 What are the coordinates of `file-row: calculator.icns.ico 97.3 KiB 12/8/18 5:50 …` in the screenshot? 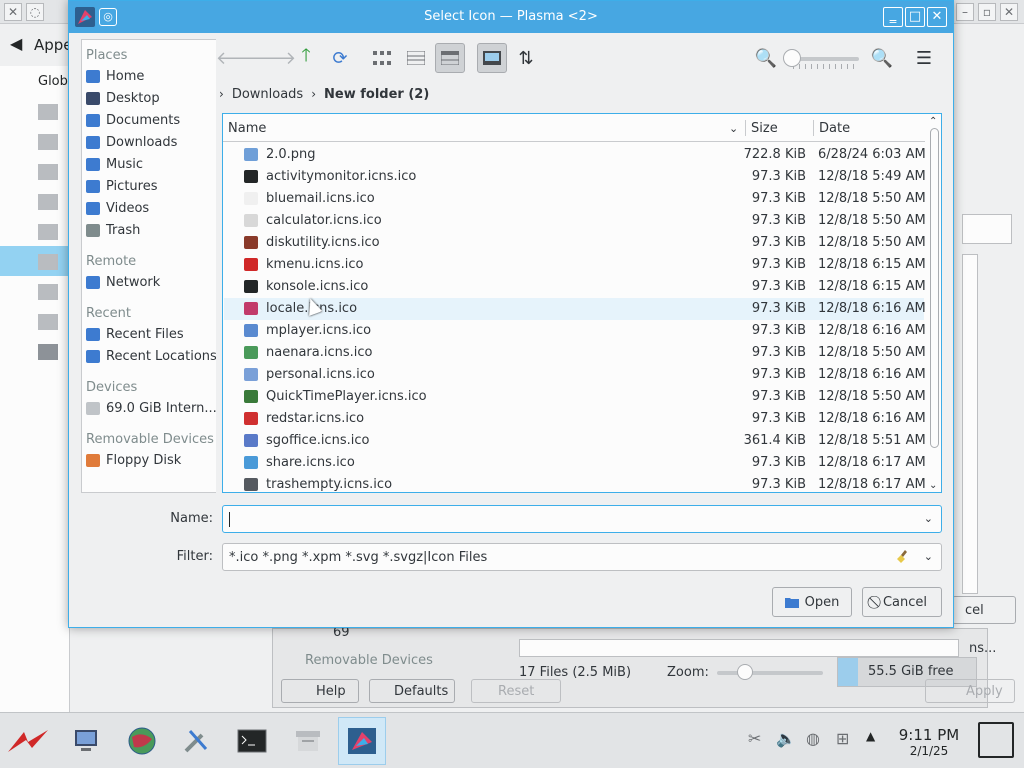 It's located at (575, 221).